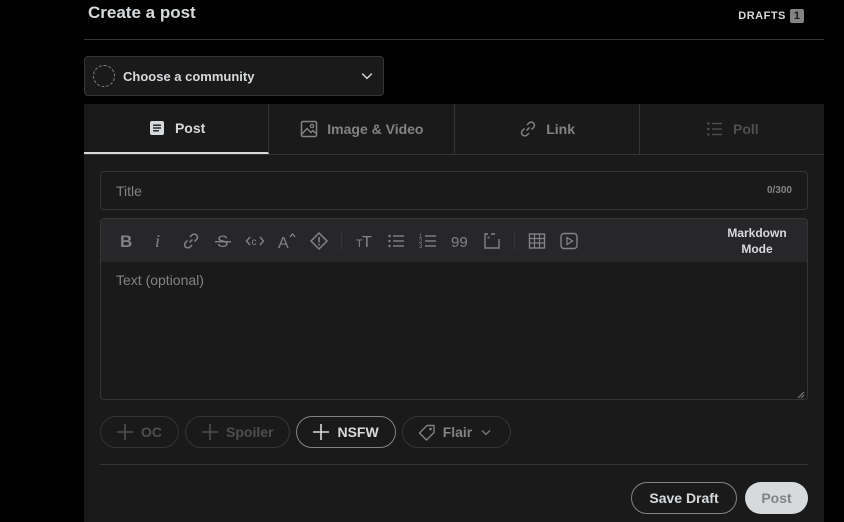 This screenshot has width=844, height=522. I want to click on title-placeholder: Title, so click(129, 190).